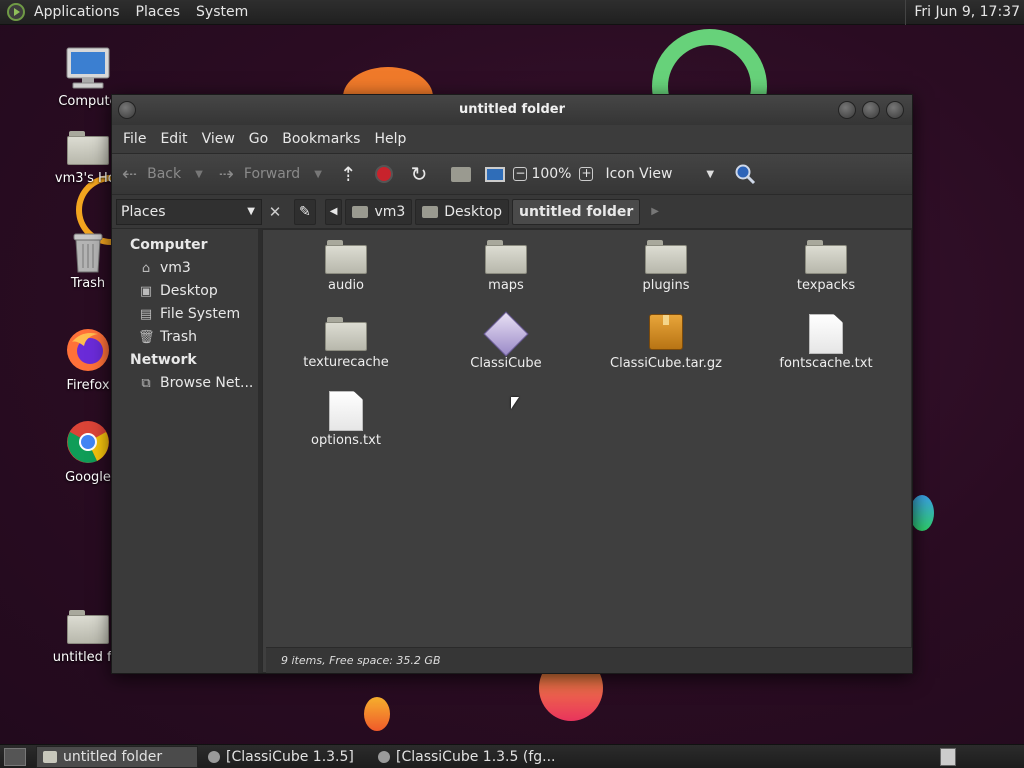 Image resolution: width=1024 pixels, height=768 pixels. I want to click on application-icon, so click(214, 756).